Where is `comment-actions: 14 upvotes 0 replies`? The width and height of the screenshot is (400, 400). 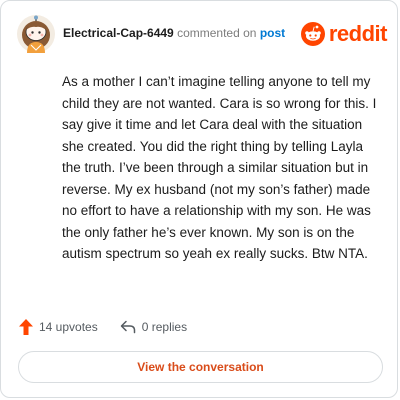 comment-actions: 14 upvotes 0 replies is located at coordinates (103, 327).